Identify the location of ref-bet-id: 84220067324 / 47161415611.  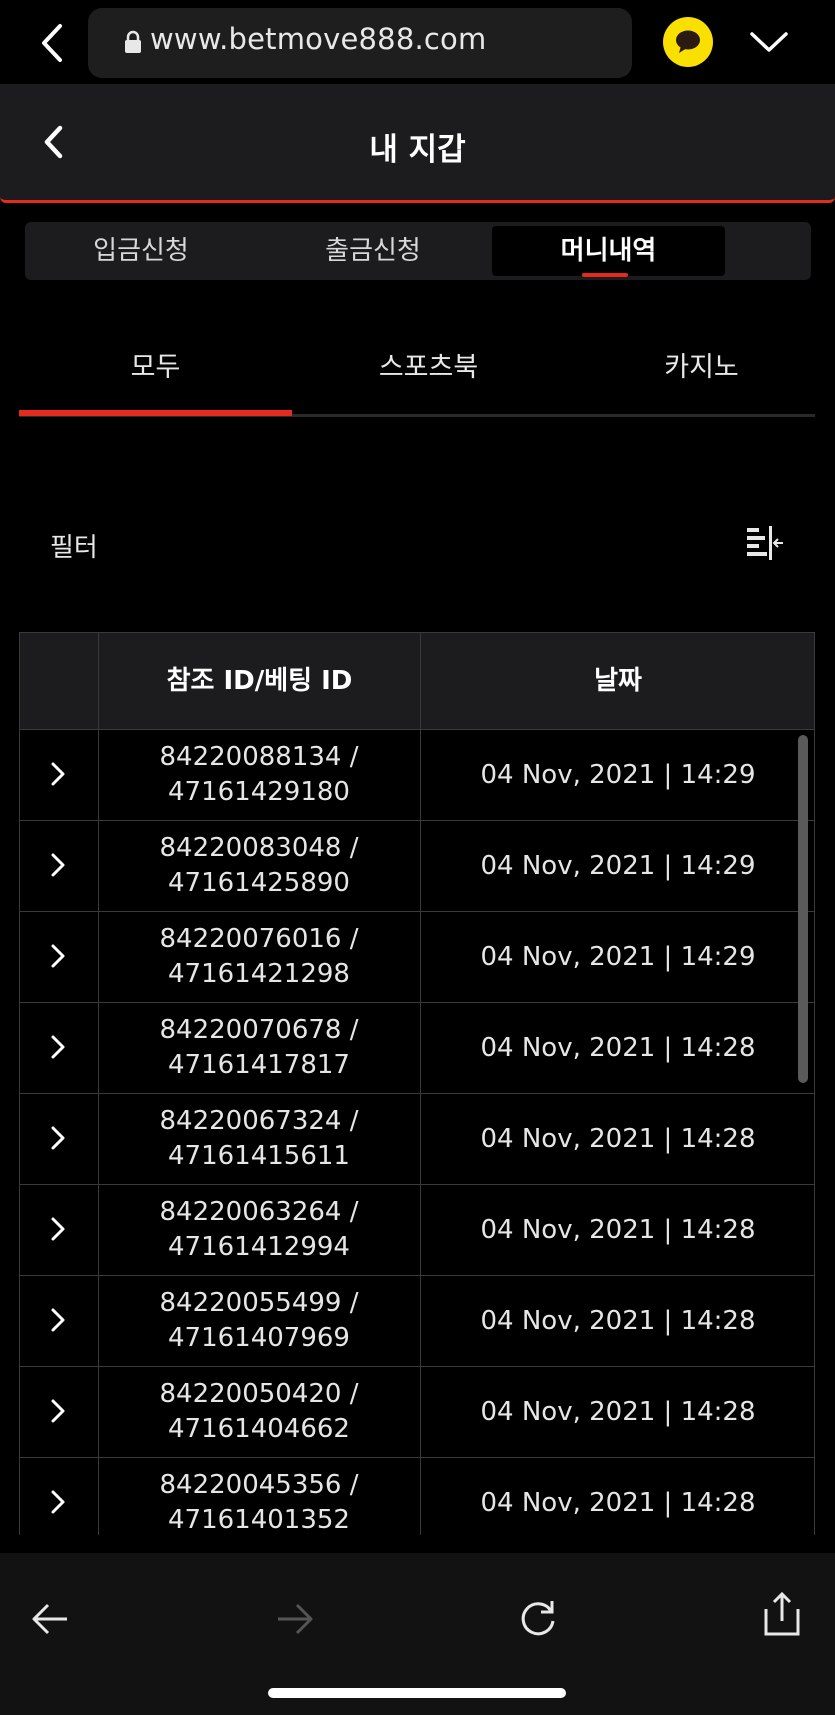
(259, 1139).